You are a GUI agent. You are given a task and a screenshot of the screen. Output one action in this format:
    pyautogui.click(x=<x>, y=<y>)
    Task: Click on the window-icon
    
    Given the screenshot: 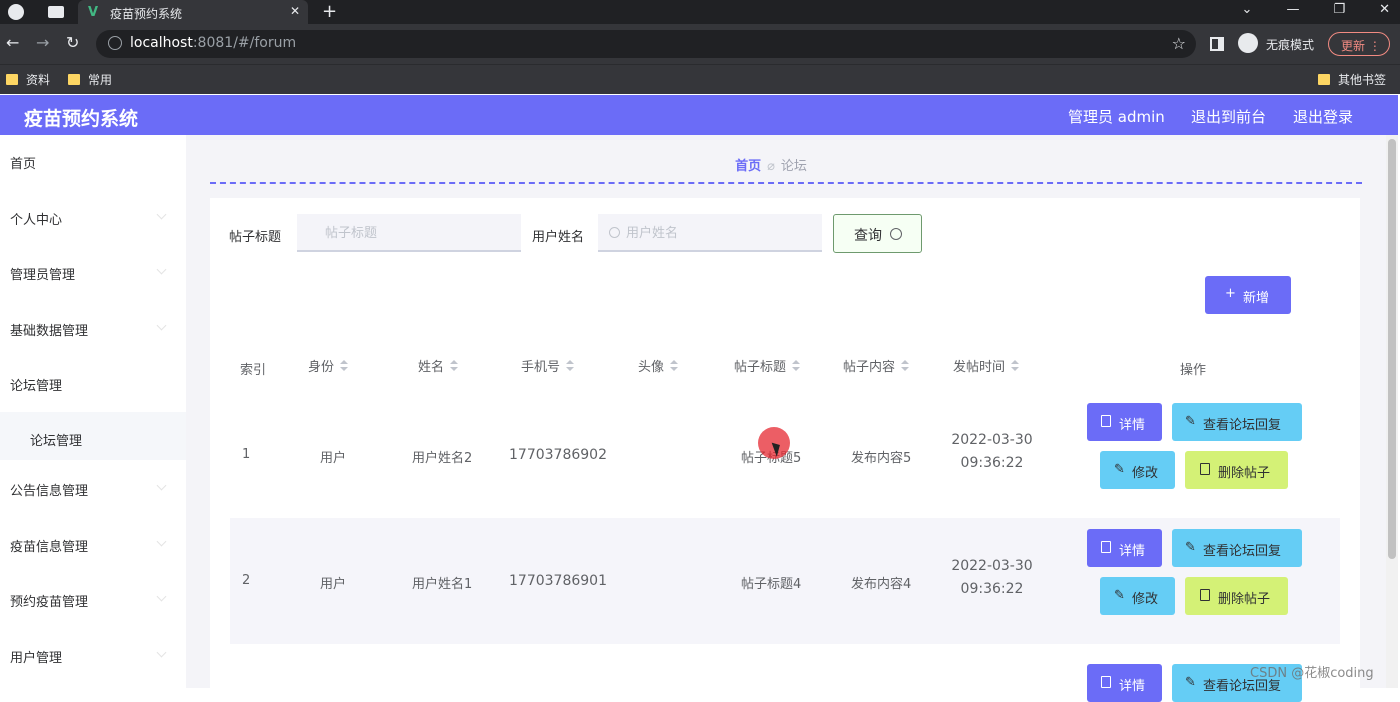 What is the action you would take?
    pyautogui.click(x=56, y=12)
    